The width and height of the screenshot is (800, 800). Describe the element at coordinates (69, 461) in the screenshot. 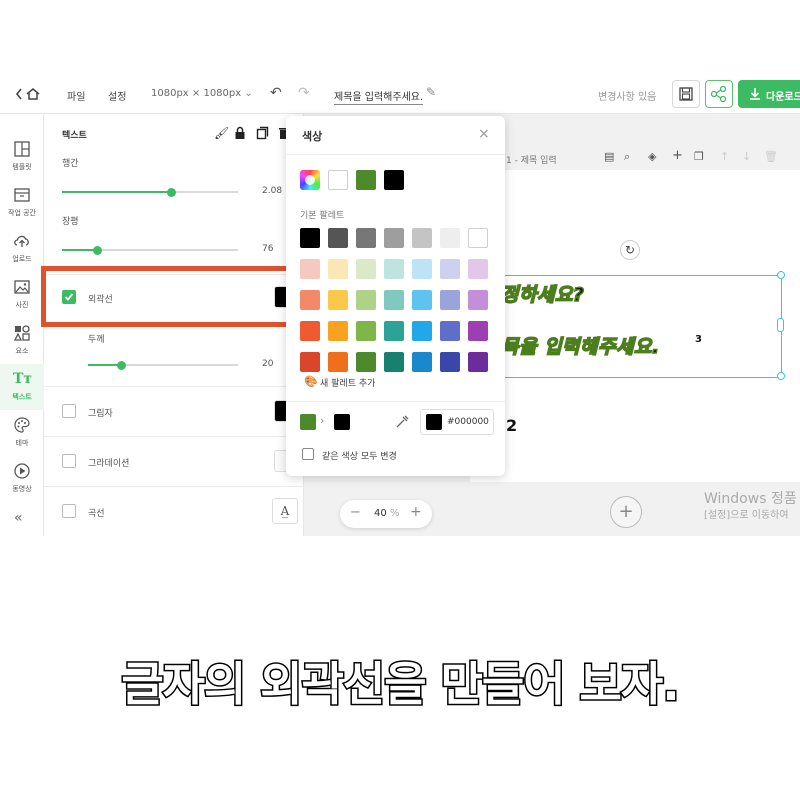

I see `gradient-checkbox` at that location.